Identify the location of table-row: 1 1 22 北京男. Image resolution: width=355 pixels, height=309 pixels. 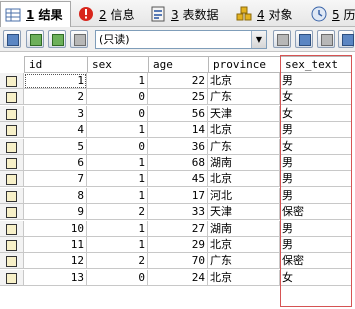
(177, 81).